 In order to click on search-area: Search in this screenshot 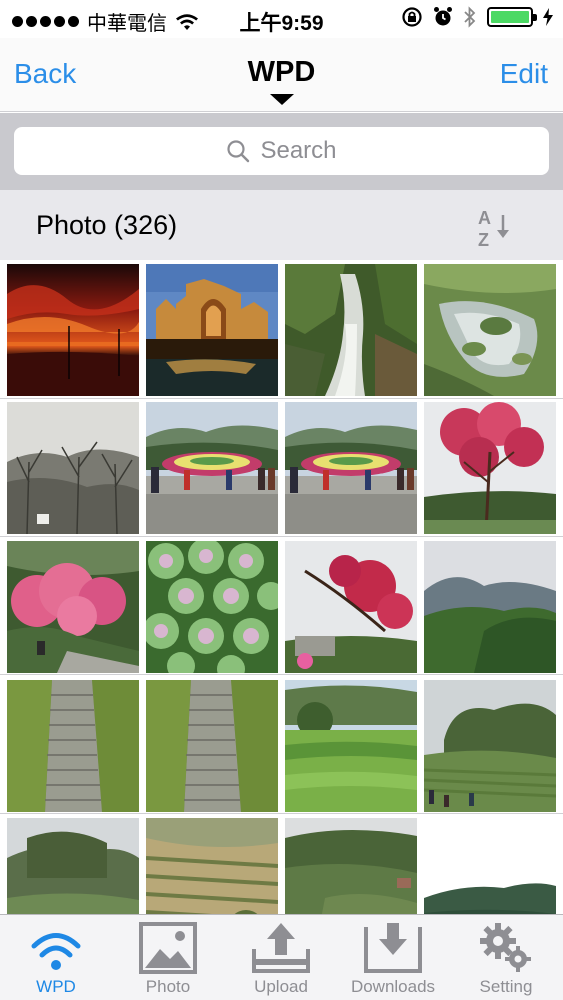, I will do `click(281, 151)`.